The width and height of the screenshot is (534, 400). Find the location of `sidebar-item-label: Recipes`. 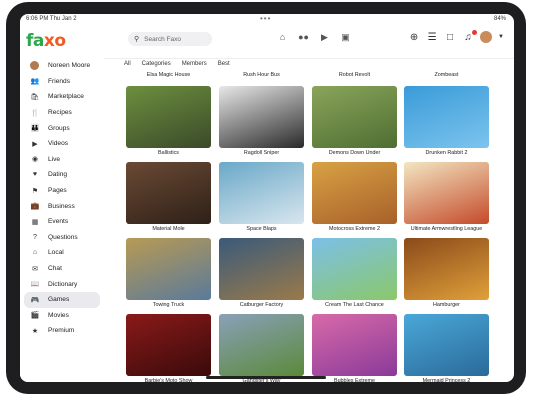

sidebar-item-label: Recipes is located at coordinates (60, 113).